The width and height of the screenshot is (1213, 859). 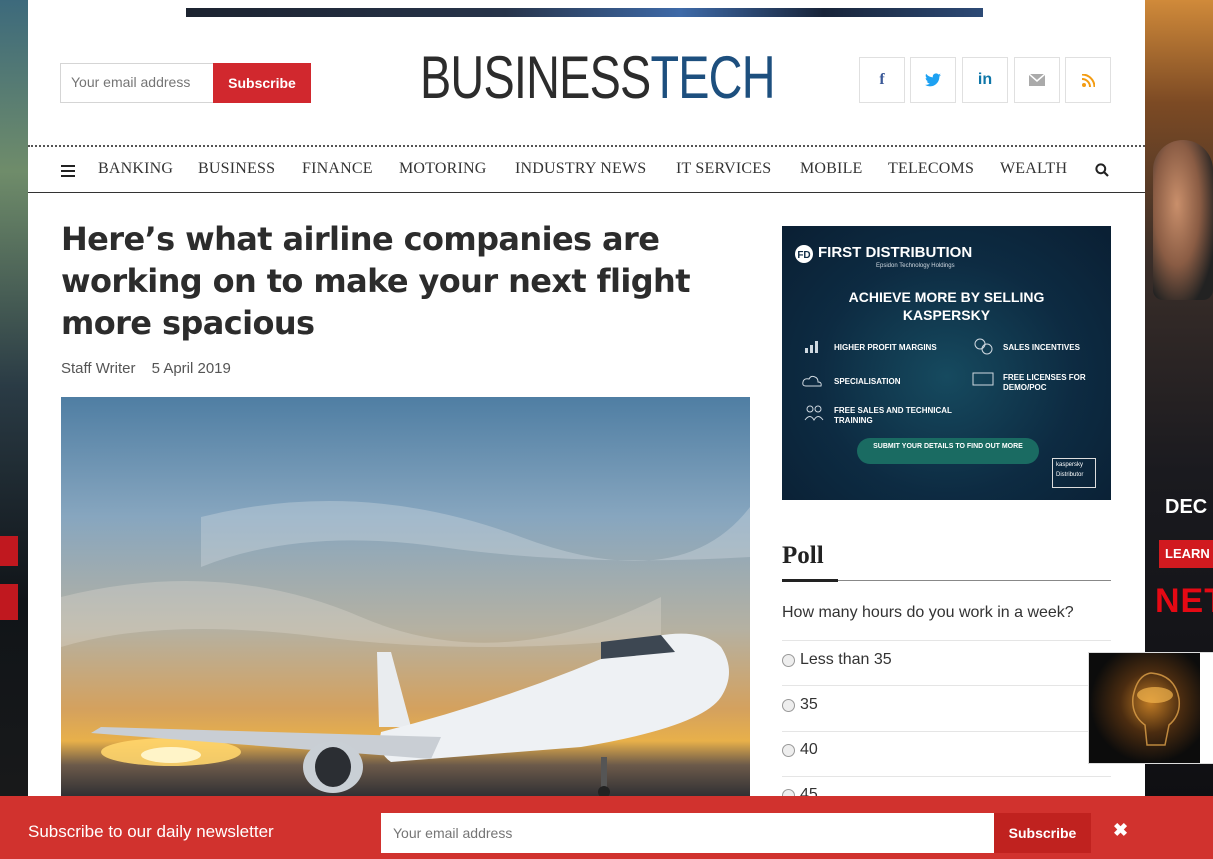 What do you see at coordinates (809, 704) in the screenshot?
I see `poll-option-label: 35` at bounding box center [809, 704].